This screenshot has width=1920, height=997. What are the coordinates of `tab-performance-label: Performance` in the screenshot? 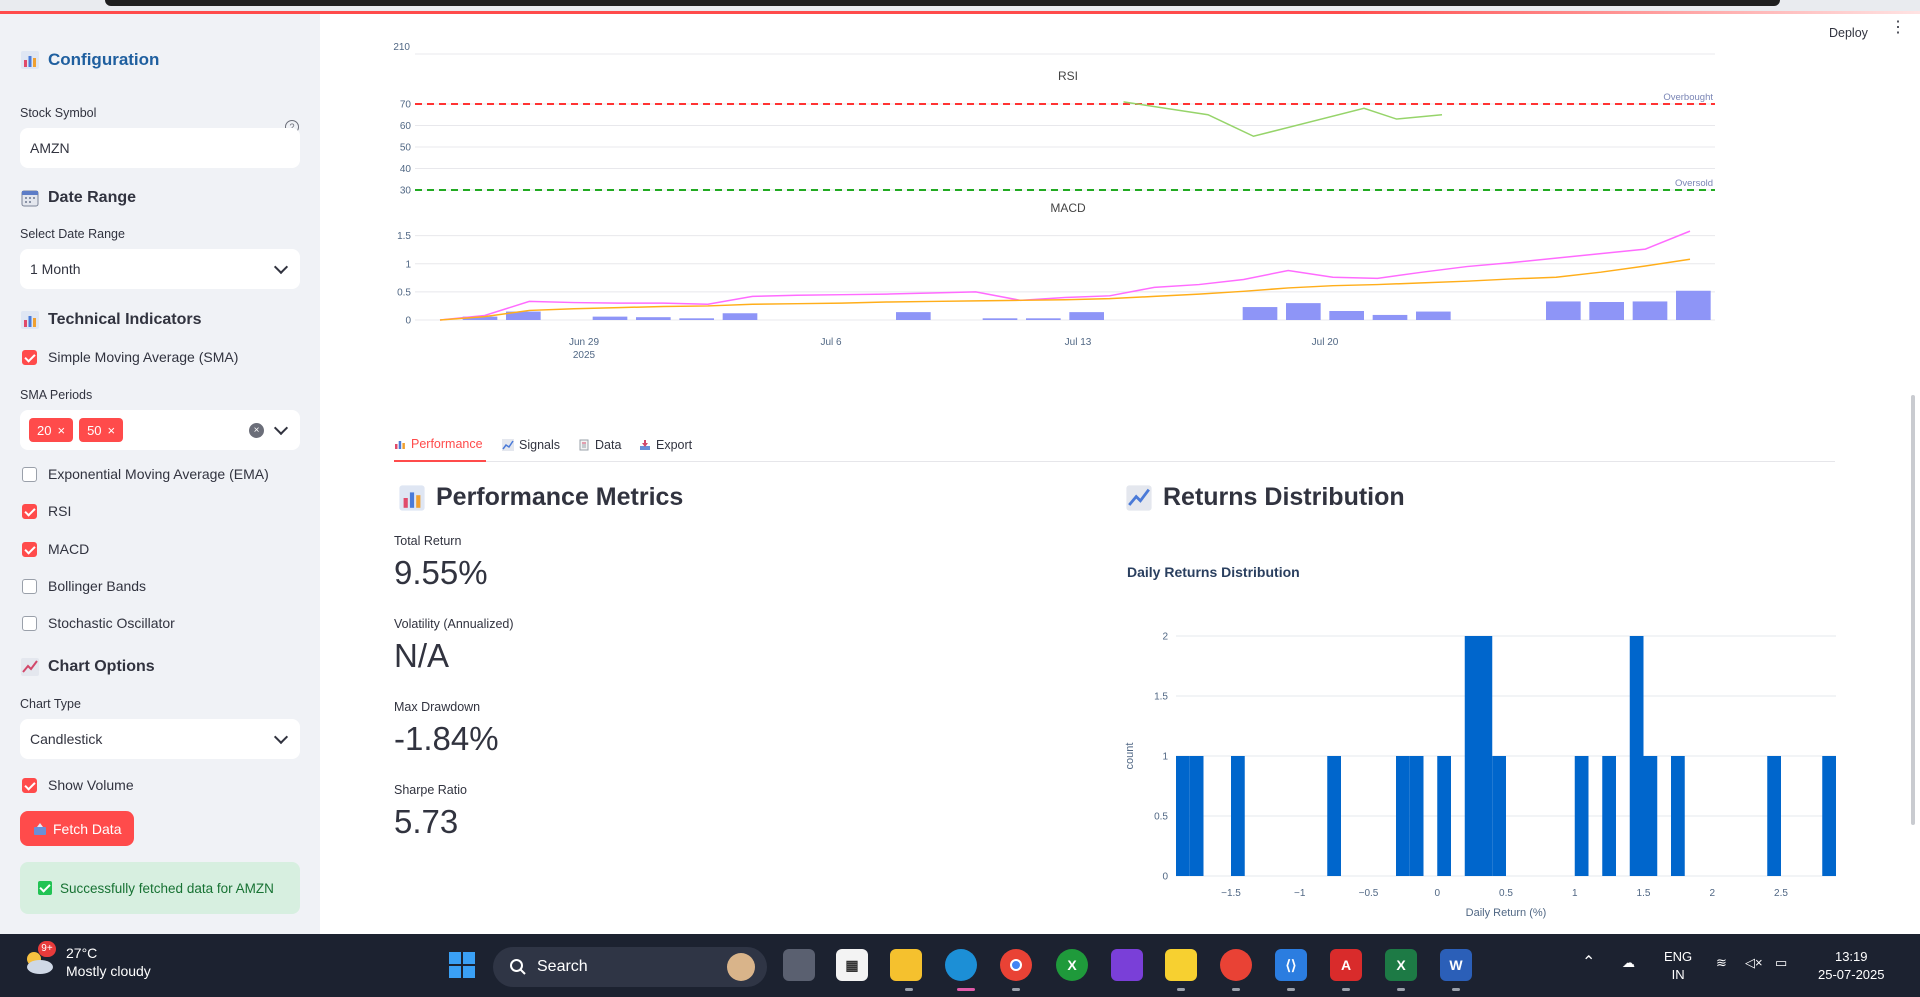 It's located at (447, 444).